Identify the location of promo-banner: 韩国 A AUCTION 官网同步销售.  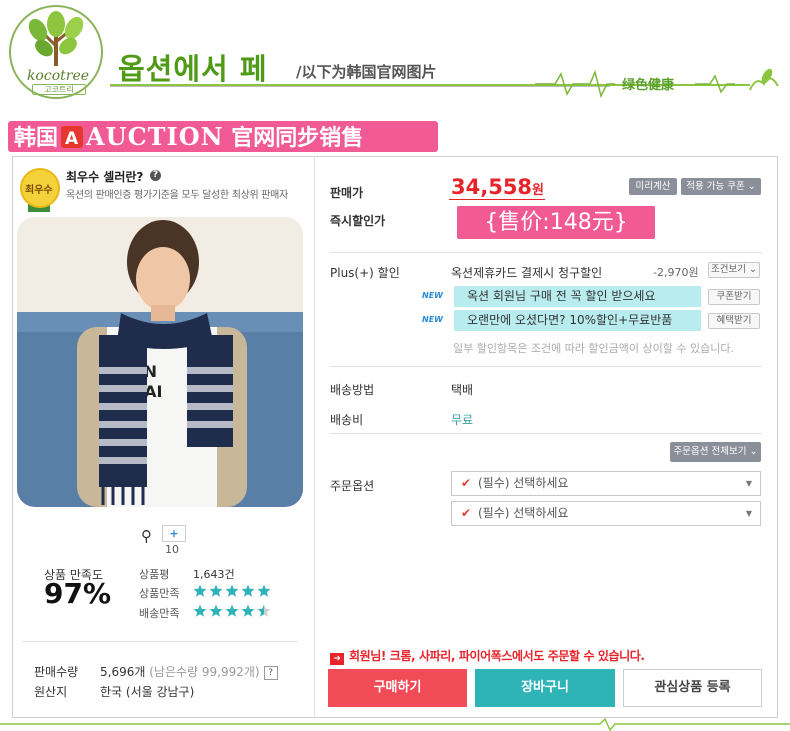
(223, 136).